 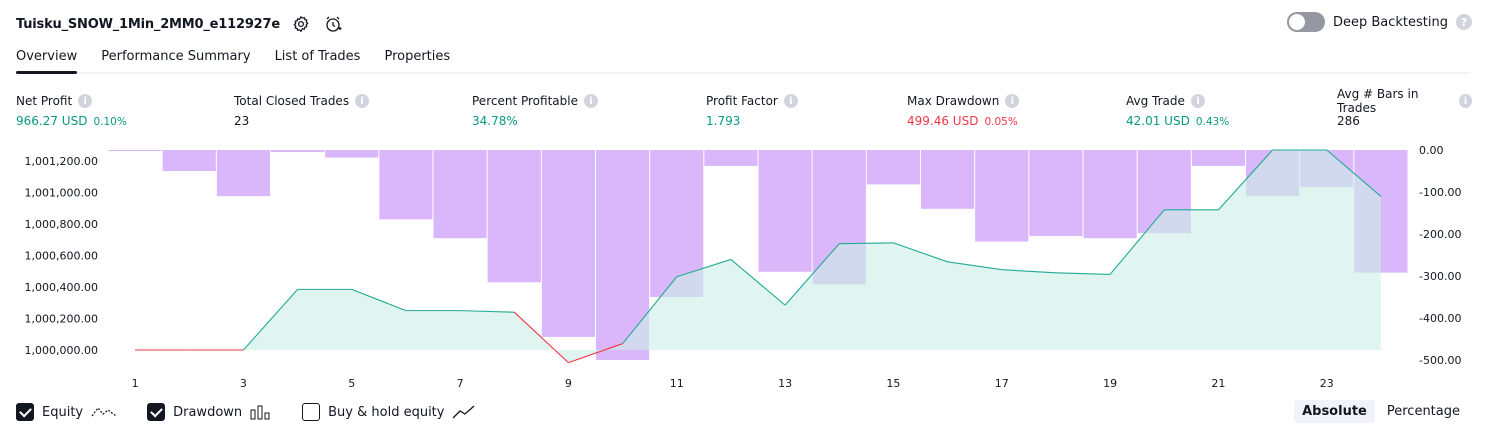 What do you see at coordinates (1212, 122) in the screenshot?
I see `metric-percent: 0.43%` at bounding box center [1212, 122].